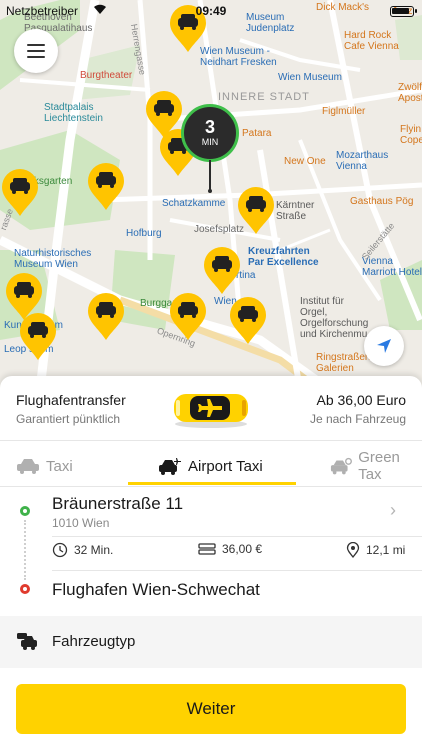 The height and width of the screenshot is (750, 422). What do you see at coordinates (310, 77) in the screenshot?
I see `map-label-wien-museum: Wien Museum` at bounding box center [310, 77].